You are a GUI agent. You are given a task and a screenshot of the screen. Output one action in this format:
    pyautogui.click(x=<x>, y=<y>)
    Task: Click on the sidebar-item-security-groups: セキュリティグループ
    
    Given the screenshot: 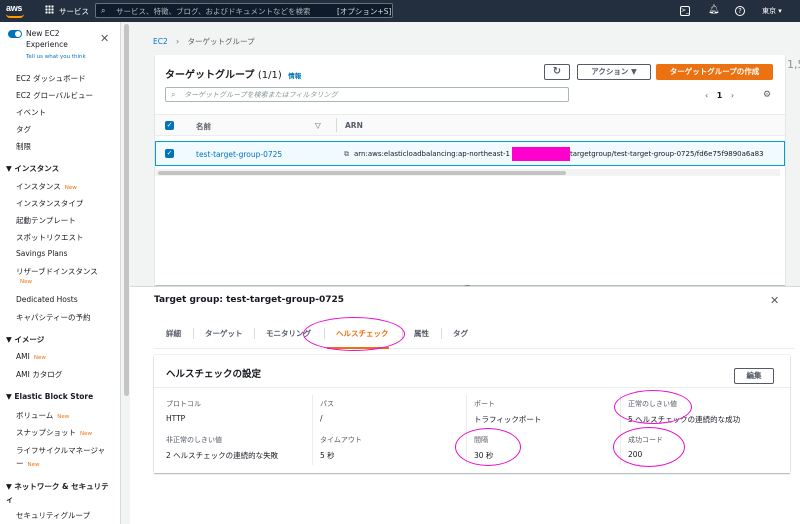 What is the action you would take?
    pyautogui.click(x=53, y=515)
    